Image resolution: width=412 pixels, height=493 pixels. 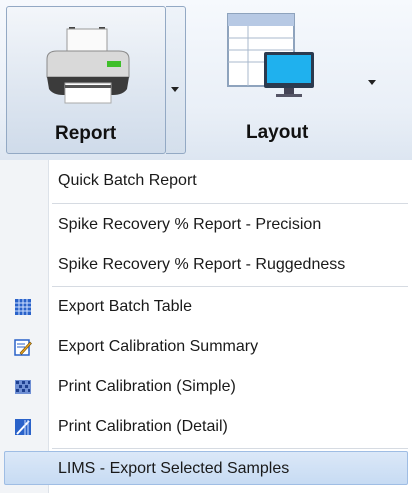 What do you see at coordinates (86, 133) in the screenshot?
I see `report-label: Report` at bounding box center [86, 133].